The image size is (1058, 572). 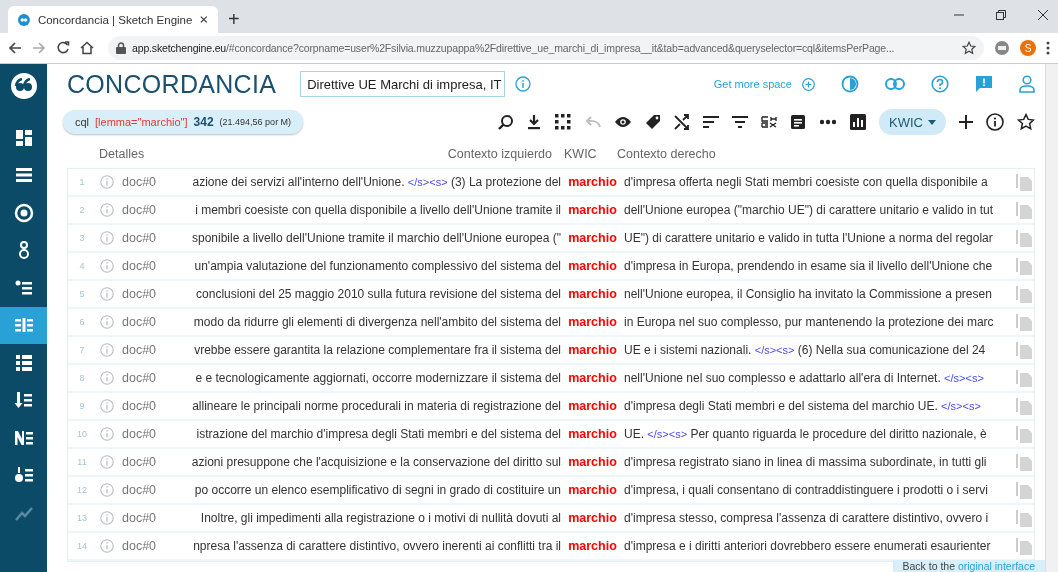 What do you see at coordinates (122, 154) in the screenshot?
I see `column-header: Detalles` at bounding box center [122, 154].